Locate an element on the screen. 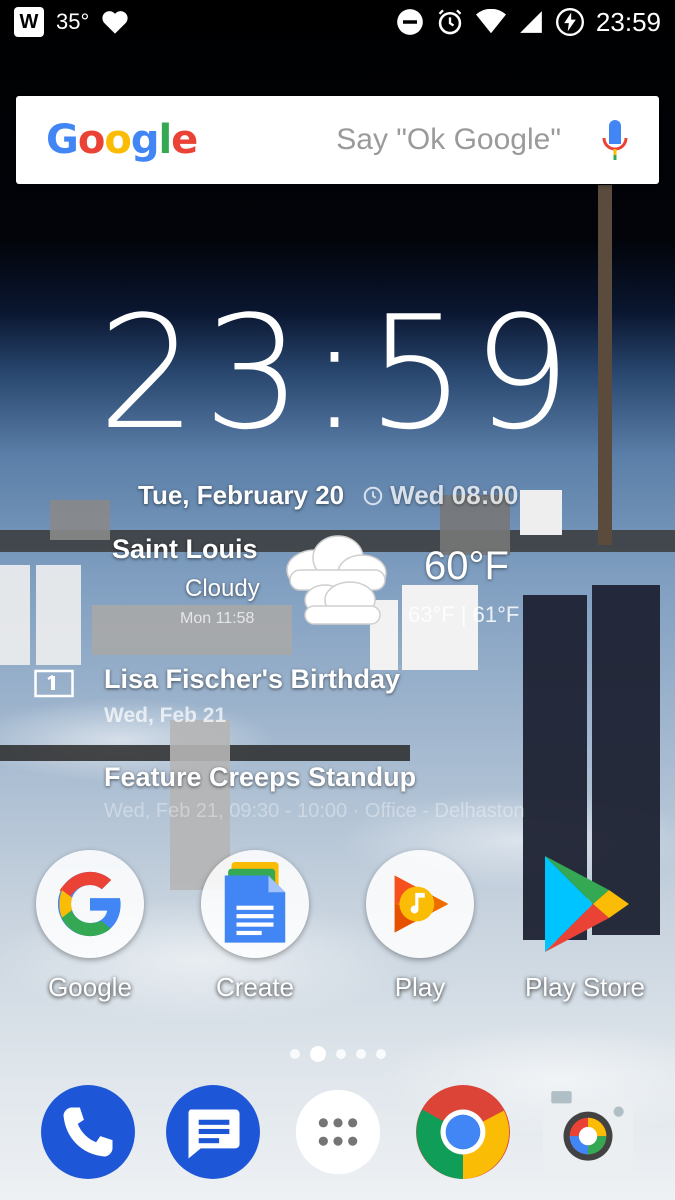  cell-signal-icon is located at coordinates (531, 22).